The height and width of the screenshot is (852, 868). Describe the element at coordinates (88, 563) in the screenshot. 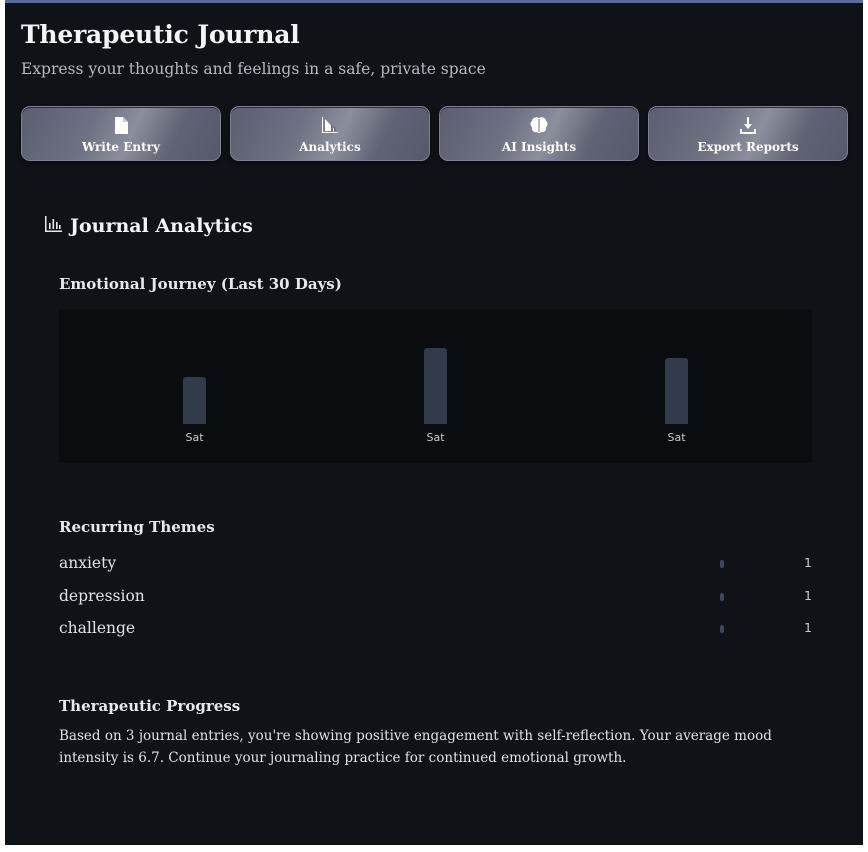

I see `theme-name: anxiety` at that location.